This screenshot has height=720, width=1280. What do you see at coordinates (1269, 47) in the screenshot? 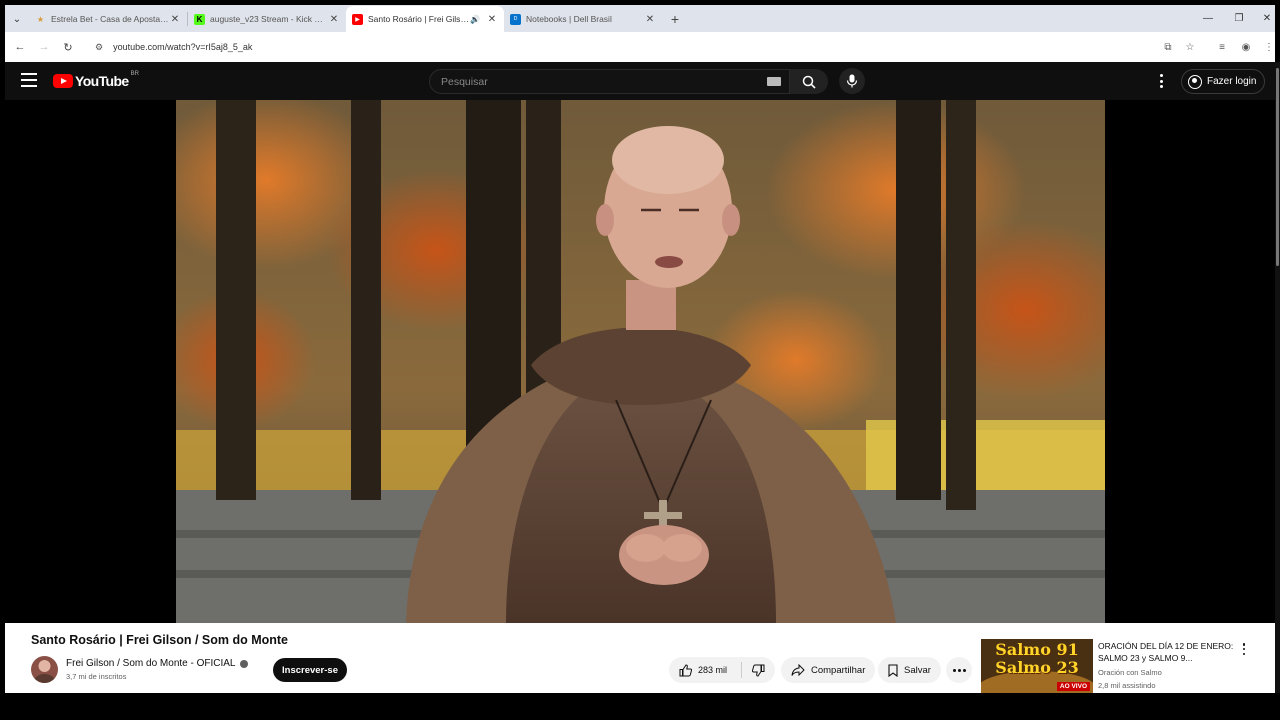
I see `browser-menu-icon: ⋮` at bounding box center [1269, 47].